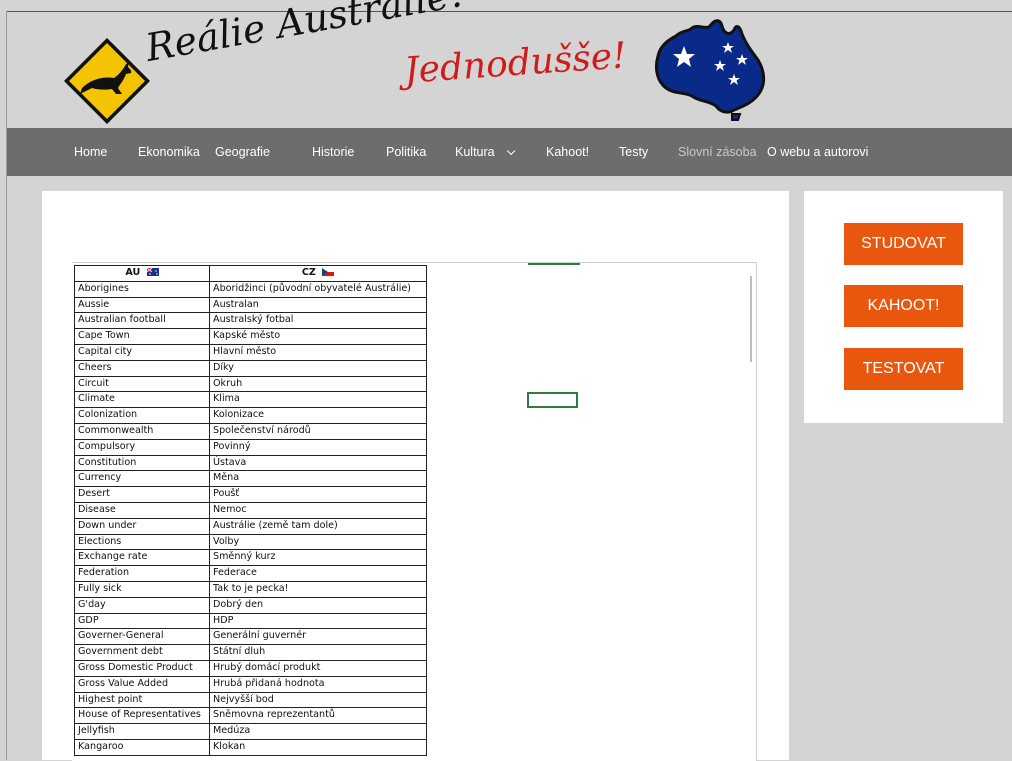  What do you see at coordinates (318, 463) in the screenshot?
I see `term-cz: Ústava` at bounding box center [318, 463].